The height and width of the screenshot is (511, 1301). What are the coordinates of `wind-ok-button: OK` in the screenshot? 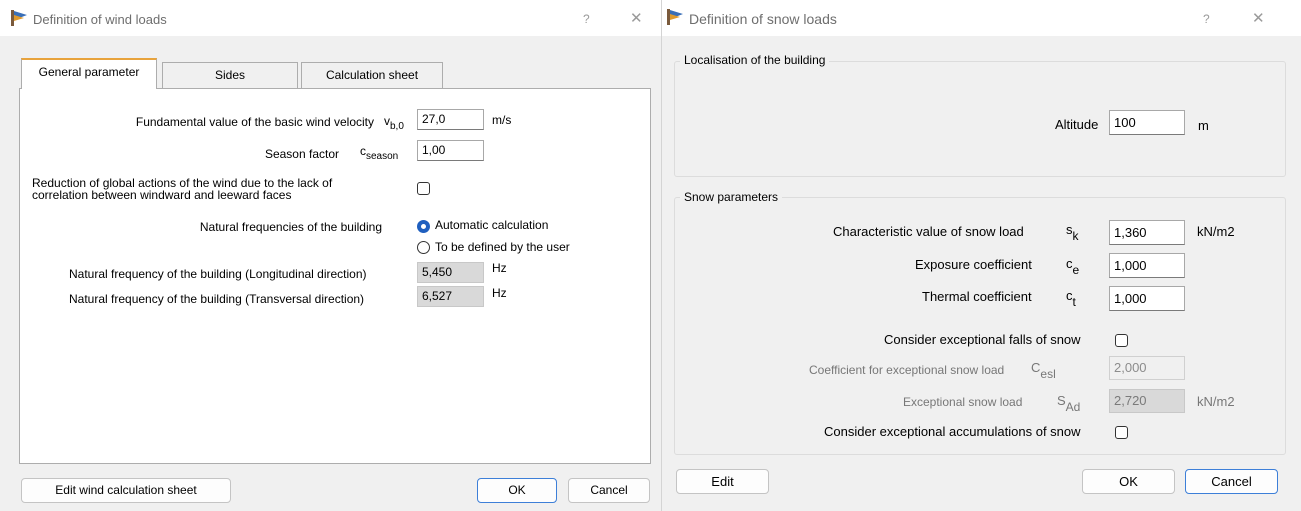 It's located at (517, 490).